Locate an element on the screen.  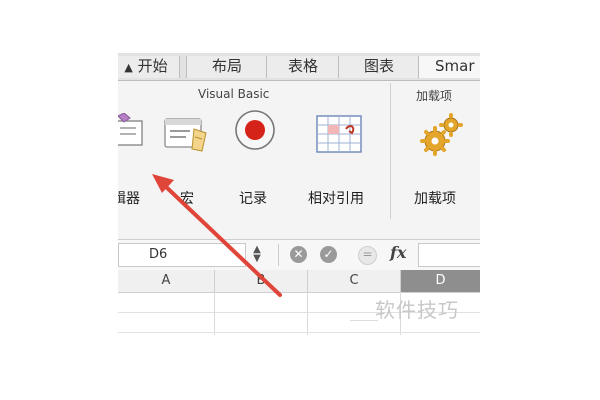
annotation-arrow is located at coordinates (217, 235).